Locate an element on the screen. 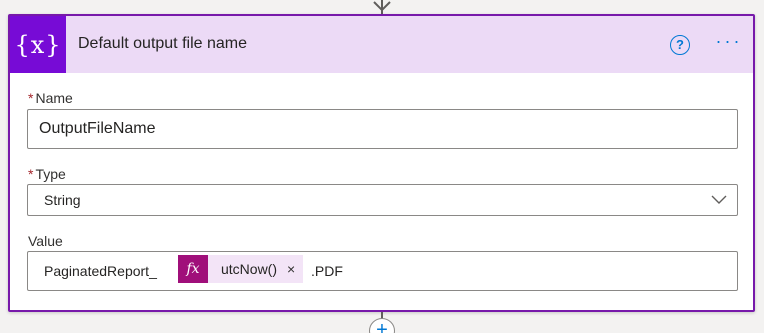 Image resolution: width=764 pixels, height=333 pixels. type-dropdown: String is located at coordinates (382, 200).